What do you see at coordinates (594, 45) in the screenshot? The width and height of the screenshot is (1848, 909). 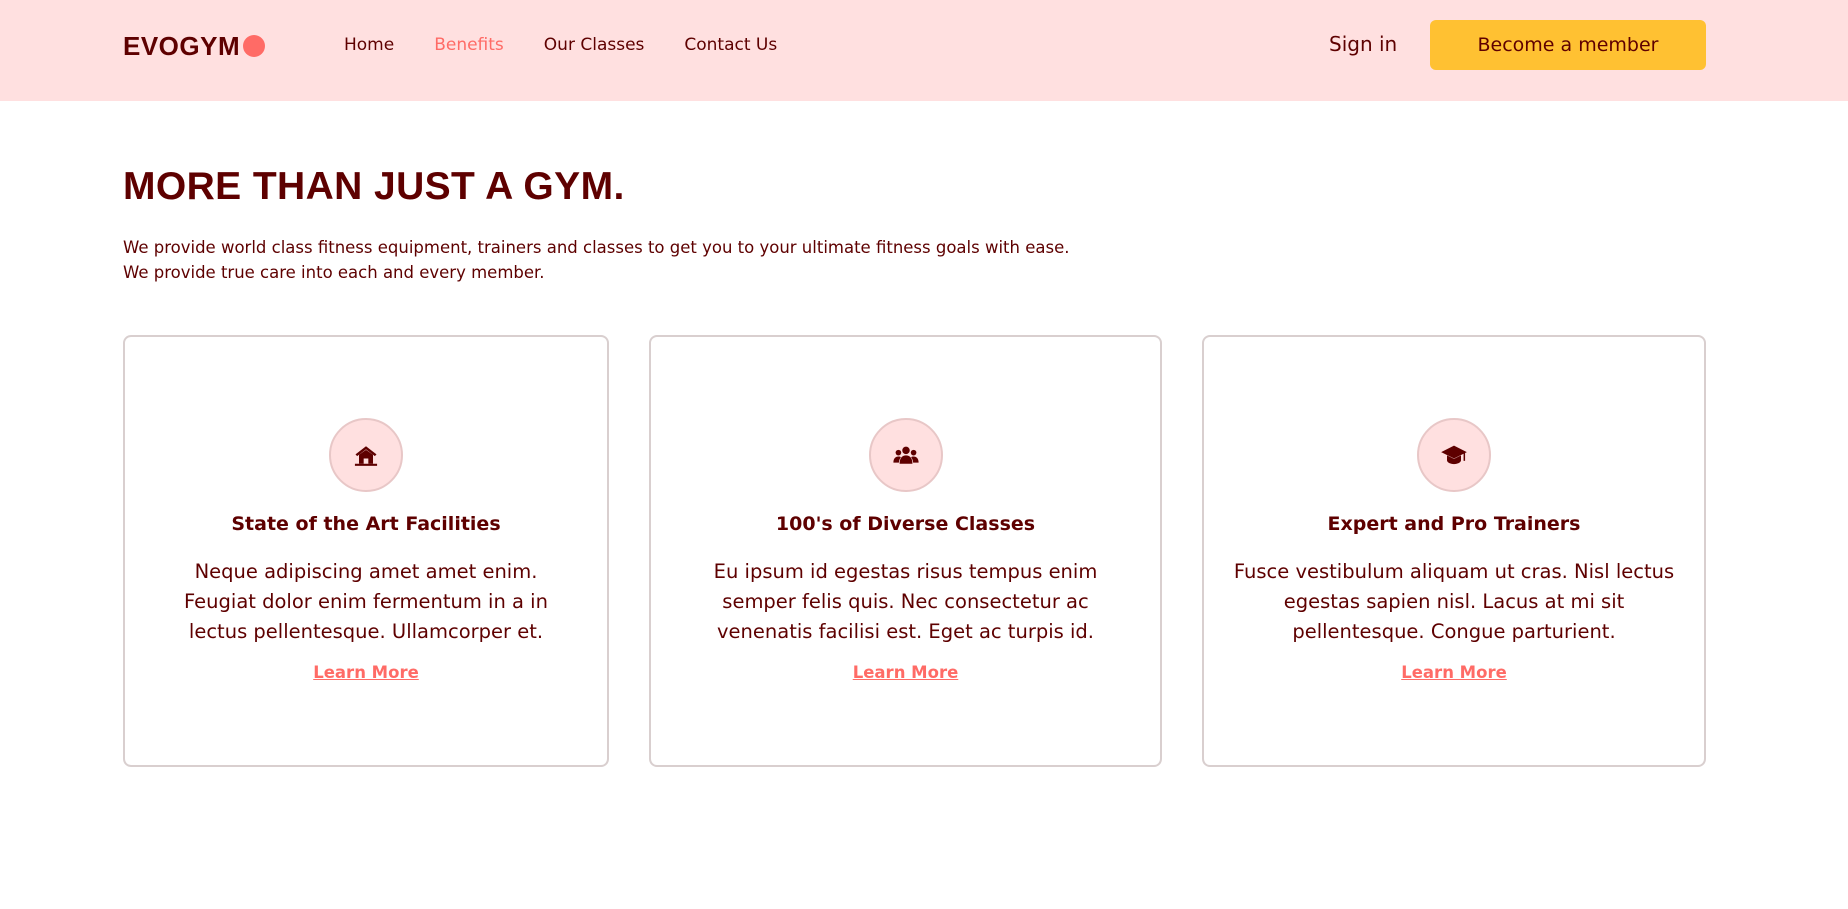 I see `nav-link-our-classes: Our Classes` at bounding box center [594, 45].